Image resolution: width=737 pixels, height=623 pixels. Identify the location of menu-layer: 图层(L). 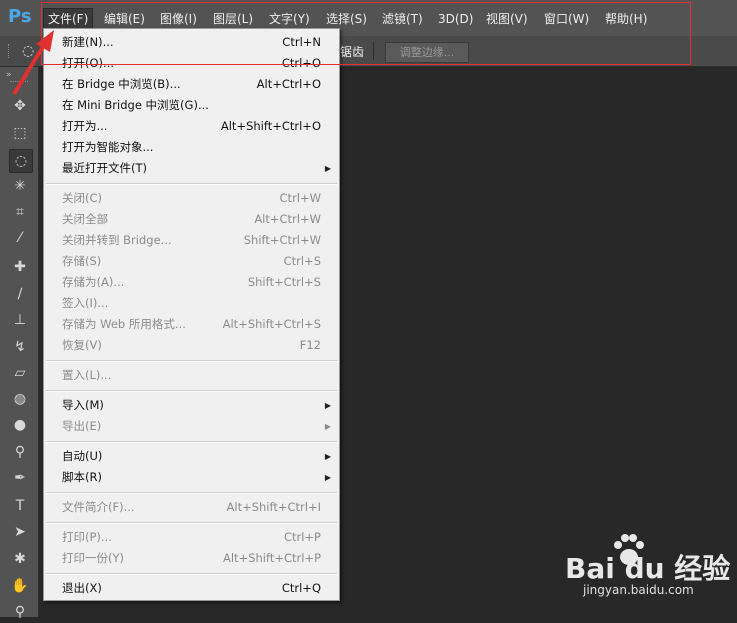
(233, 19).